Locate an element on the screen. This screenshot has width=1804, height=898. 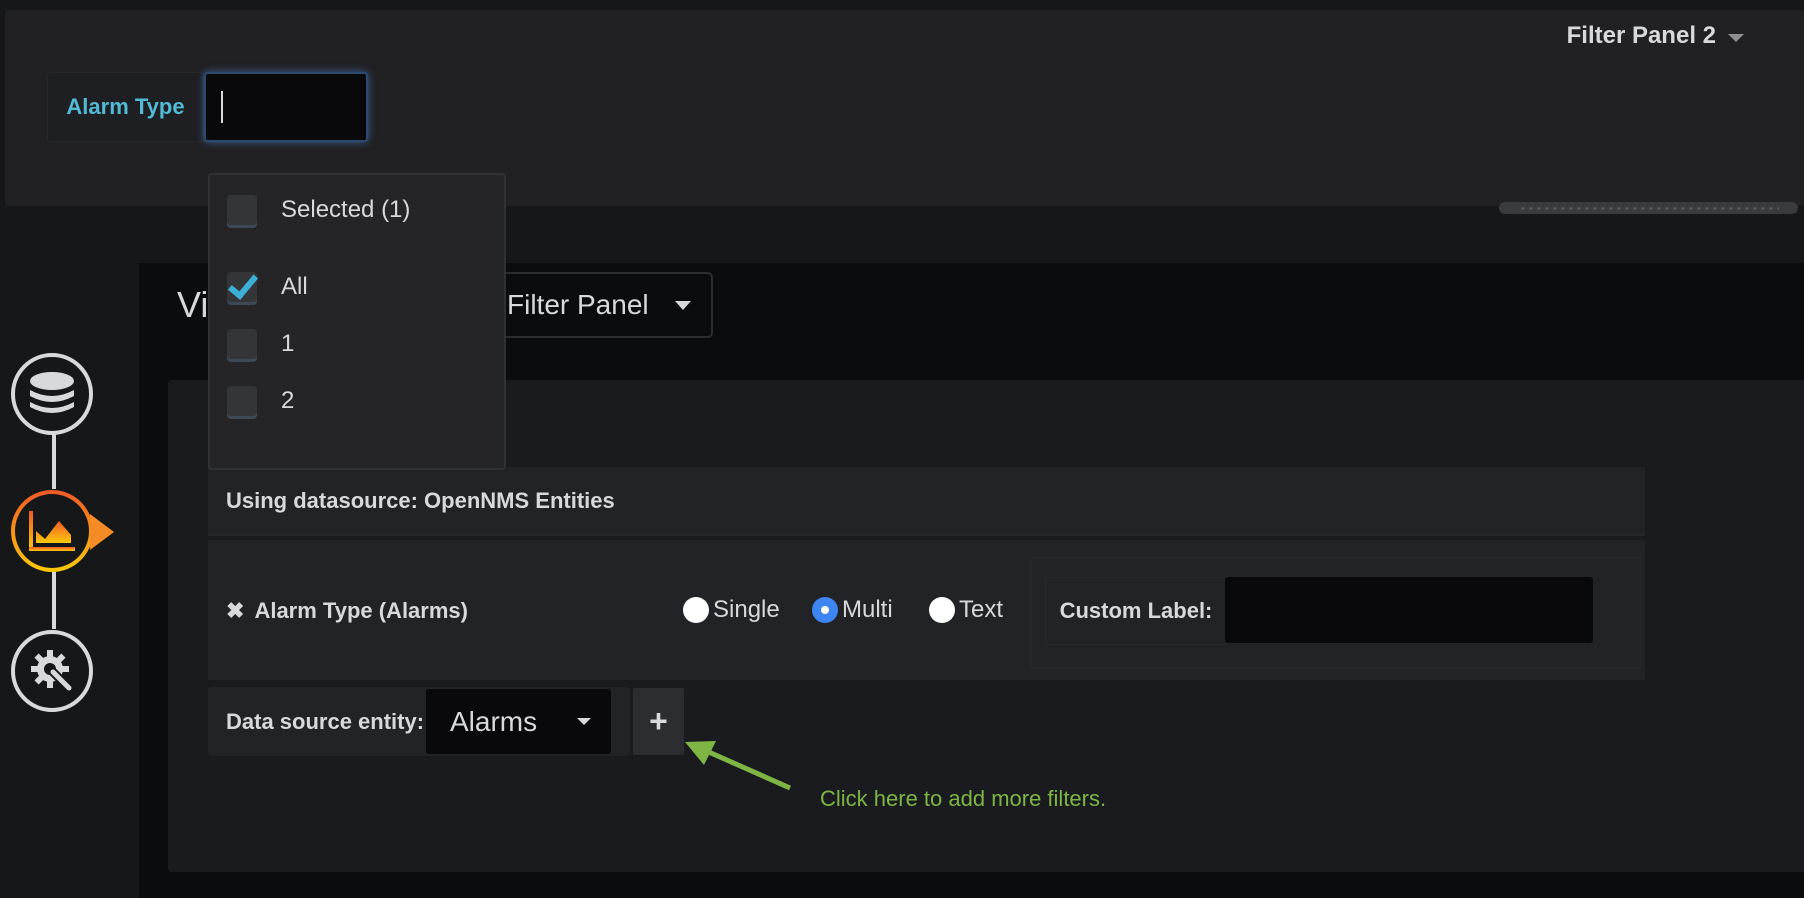
gear-wrench-icon is located at coordinates (52, 671).